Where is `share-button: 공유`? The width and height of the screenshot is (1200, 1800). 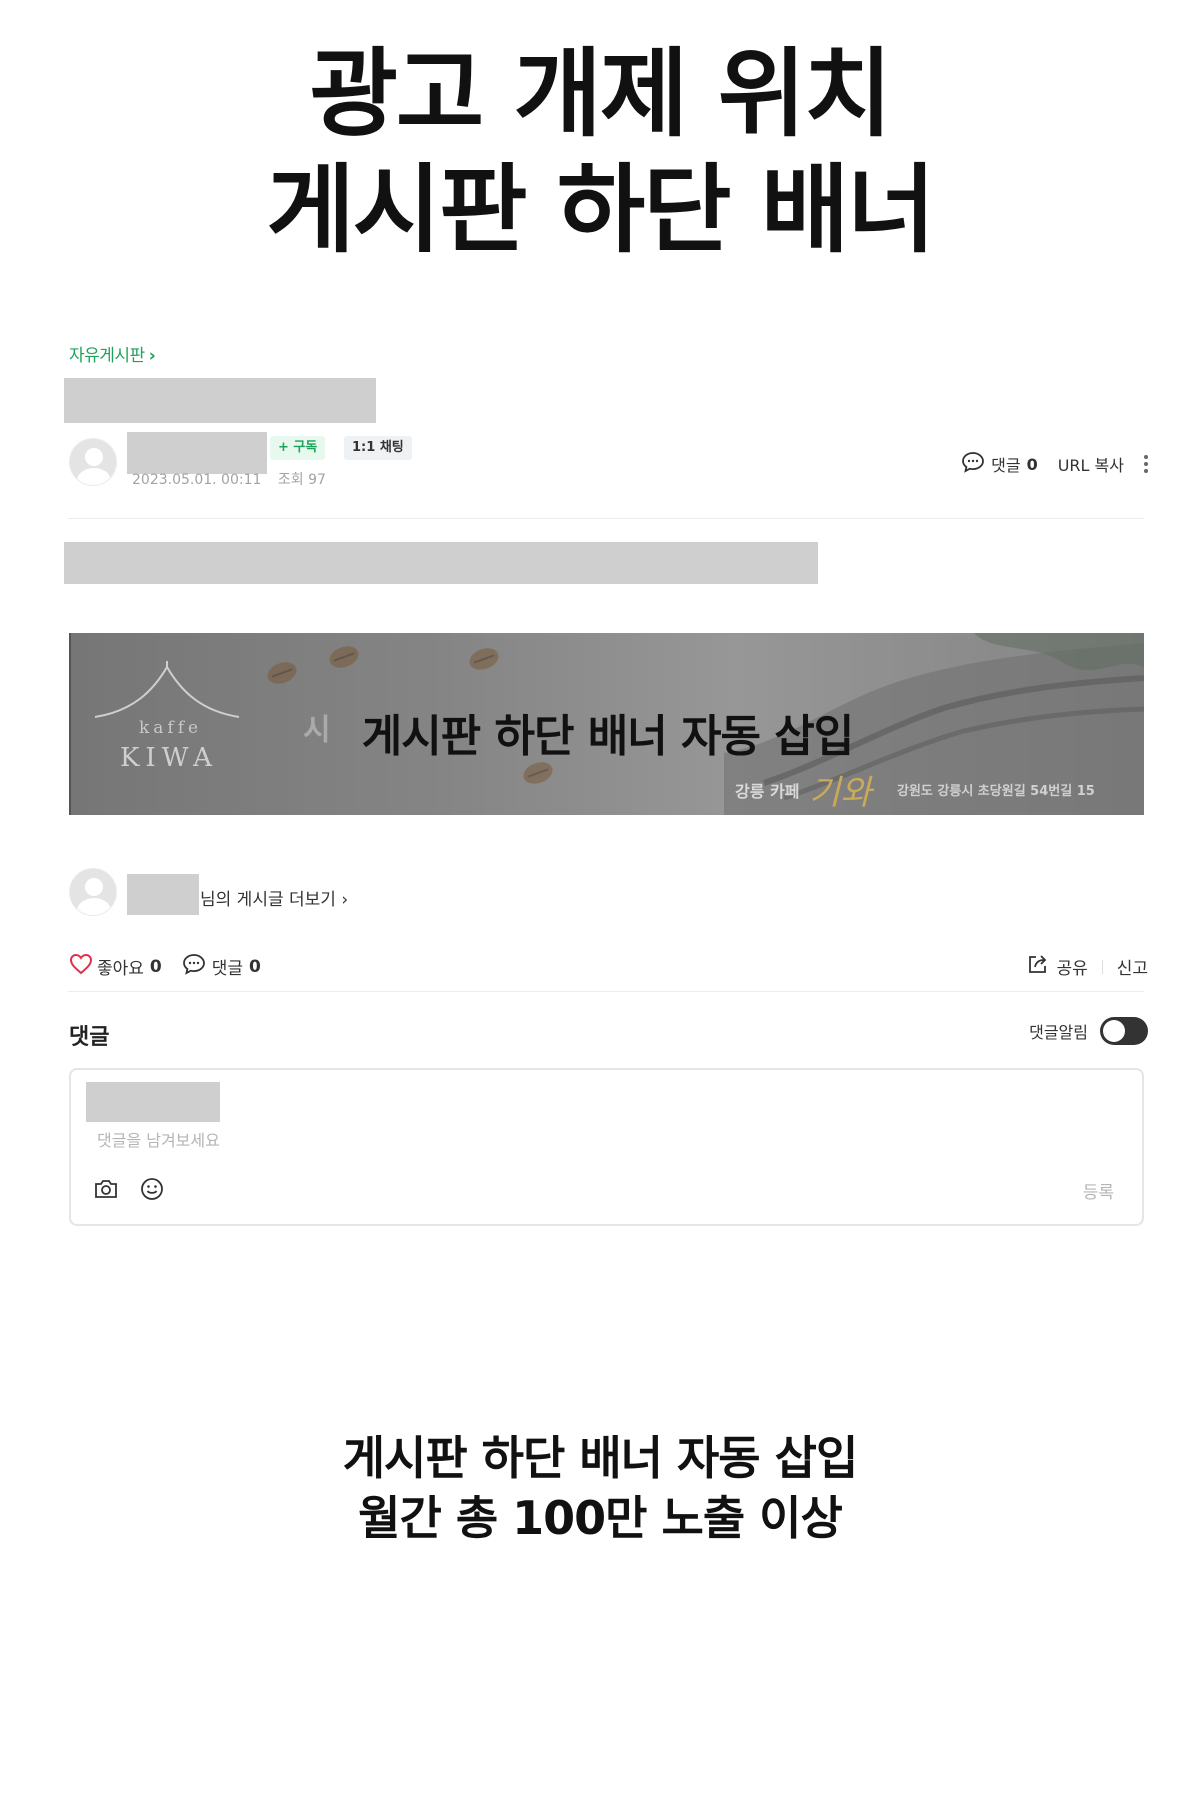 share-button: 공유 is located at coordinates (1071, 966).